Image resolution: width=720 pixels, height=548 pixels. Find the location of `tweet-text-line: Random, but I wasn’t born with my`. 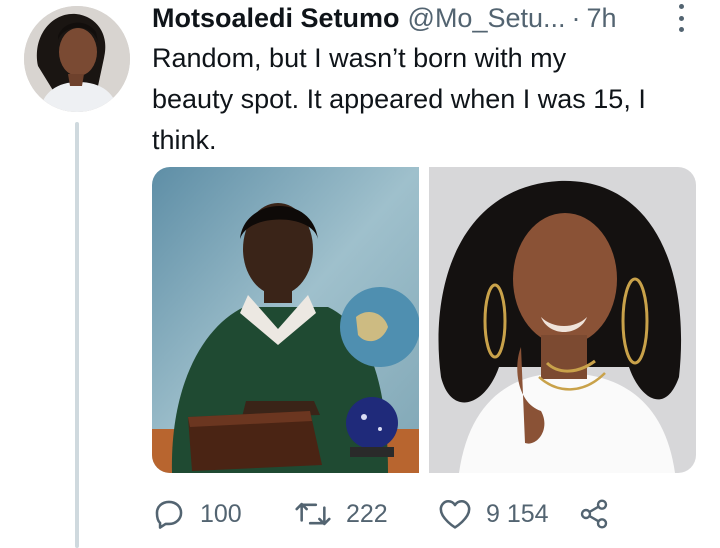

tweet-text-line: Random, but I wasn’t born with my is located at coordinates (359, 58).